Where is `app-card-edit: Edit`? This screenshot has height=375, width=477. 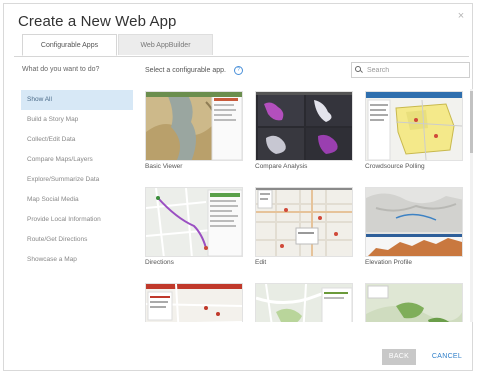
app-card-edit: Edit is located at coordinates (304, 226).